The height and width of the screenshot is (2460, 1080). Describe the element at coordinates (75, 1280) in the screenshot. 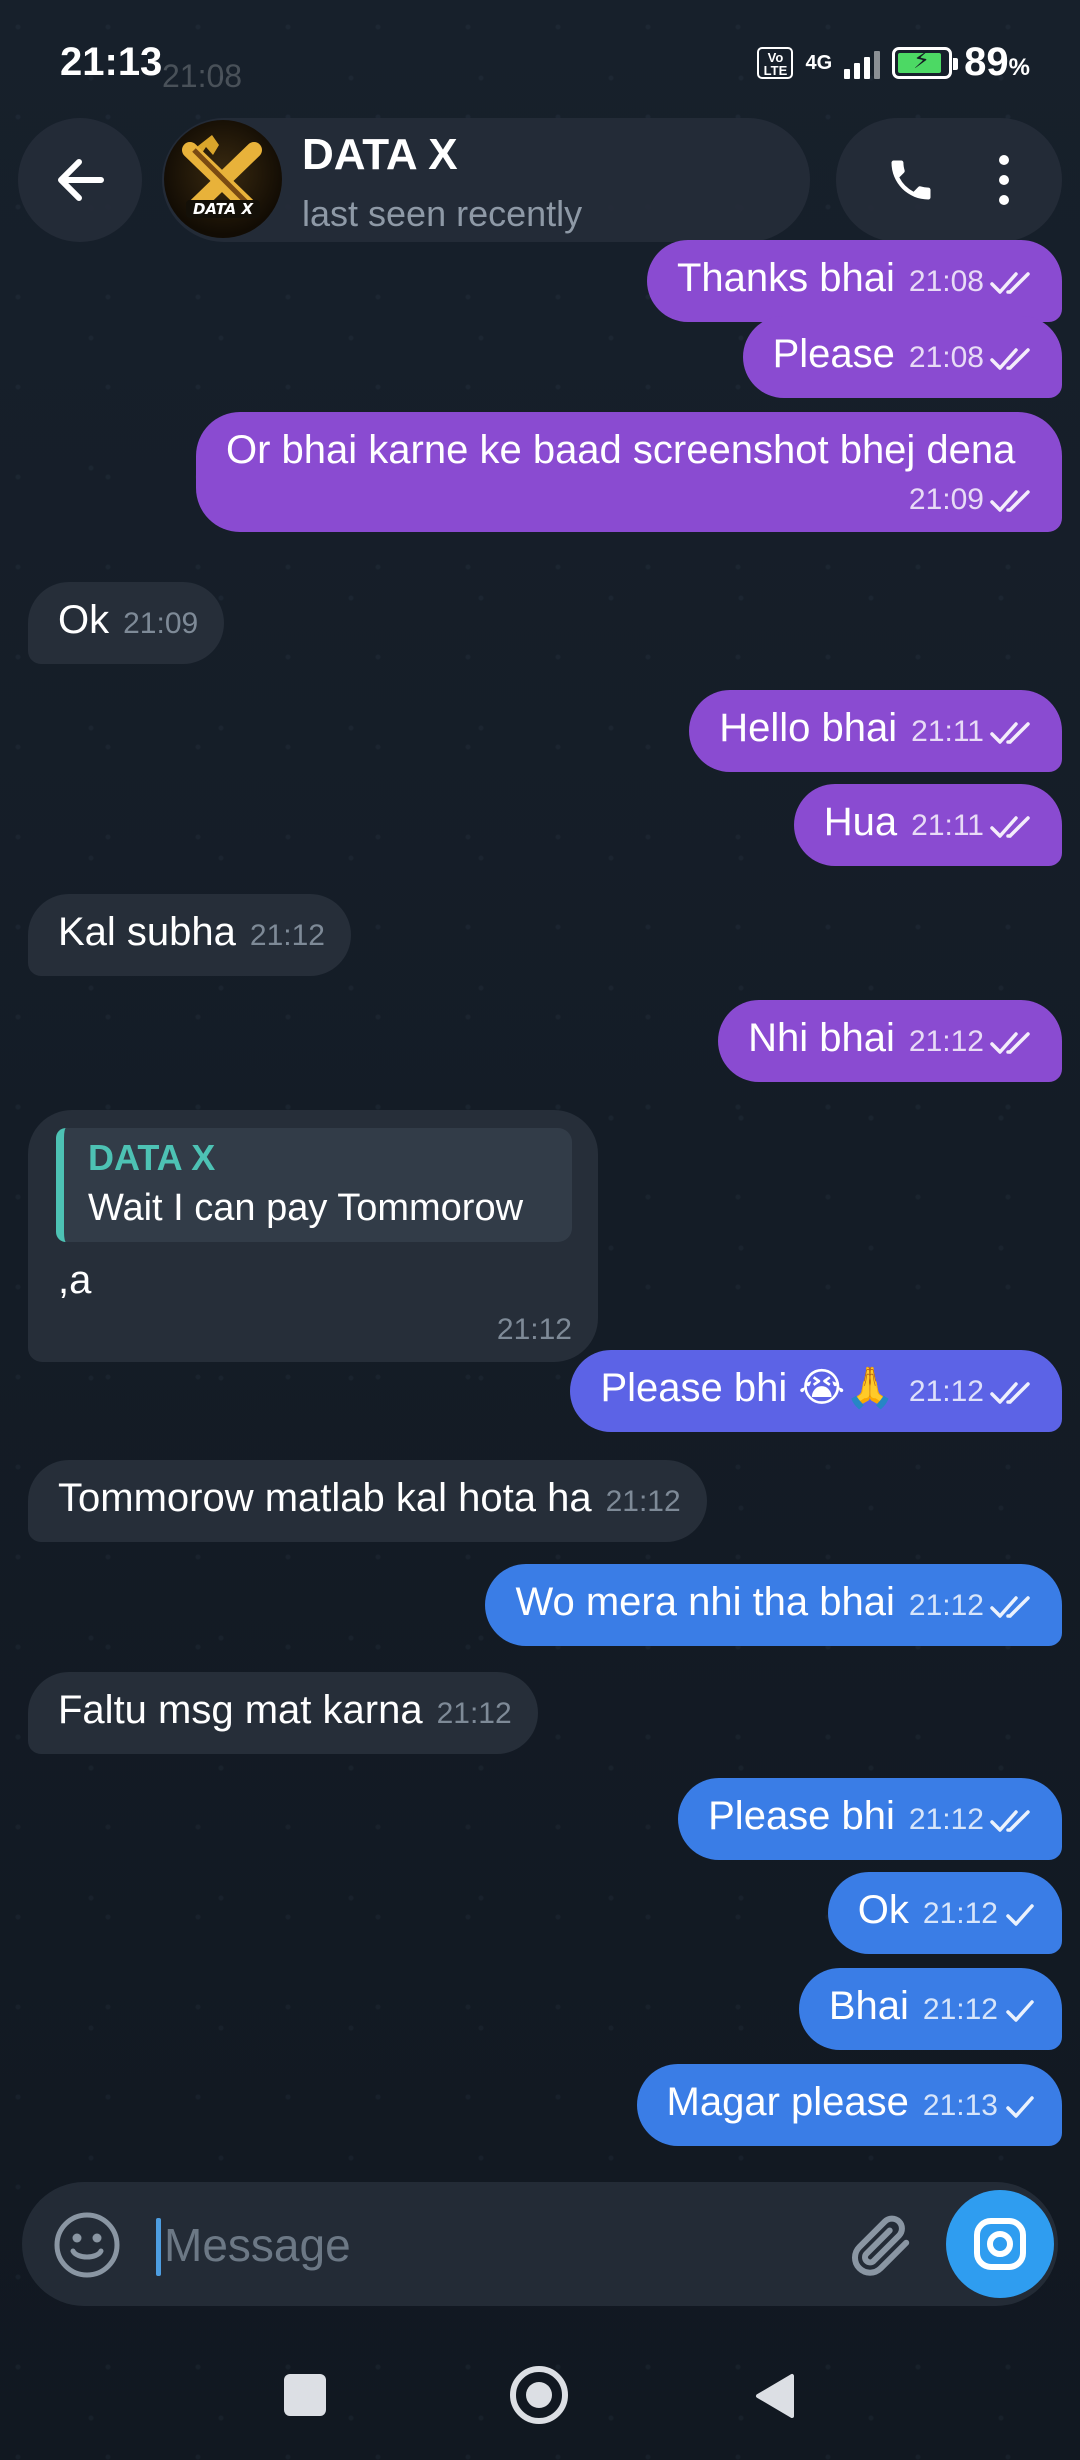

I see `message-text: ,a` at that location.